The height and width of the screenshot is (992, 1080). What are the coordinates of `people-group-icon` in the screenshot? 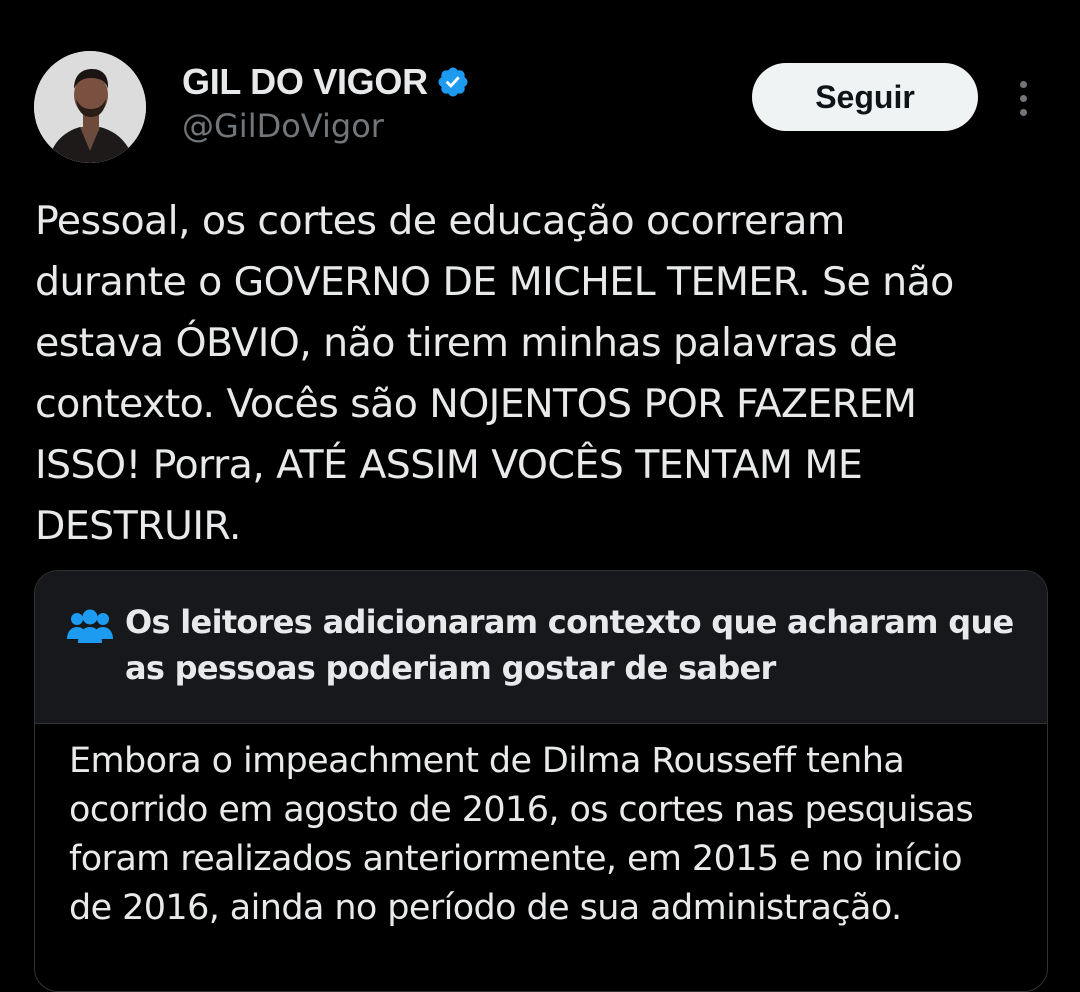 It's located at (90, 627).